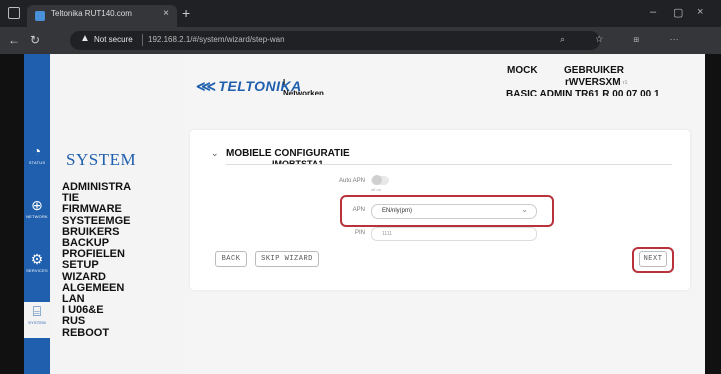 This screenshot has width=721, height=374. What do you see at coordinates (85, 38) in the screenshot?
I see `warning-icon: ▲` at bounding box center [85, 38].